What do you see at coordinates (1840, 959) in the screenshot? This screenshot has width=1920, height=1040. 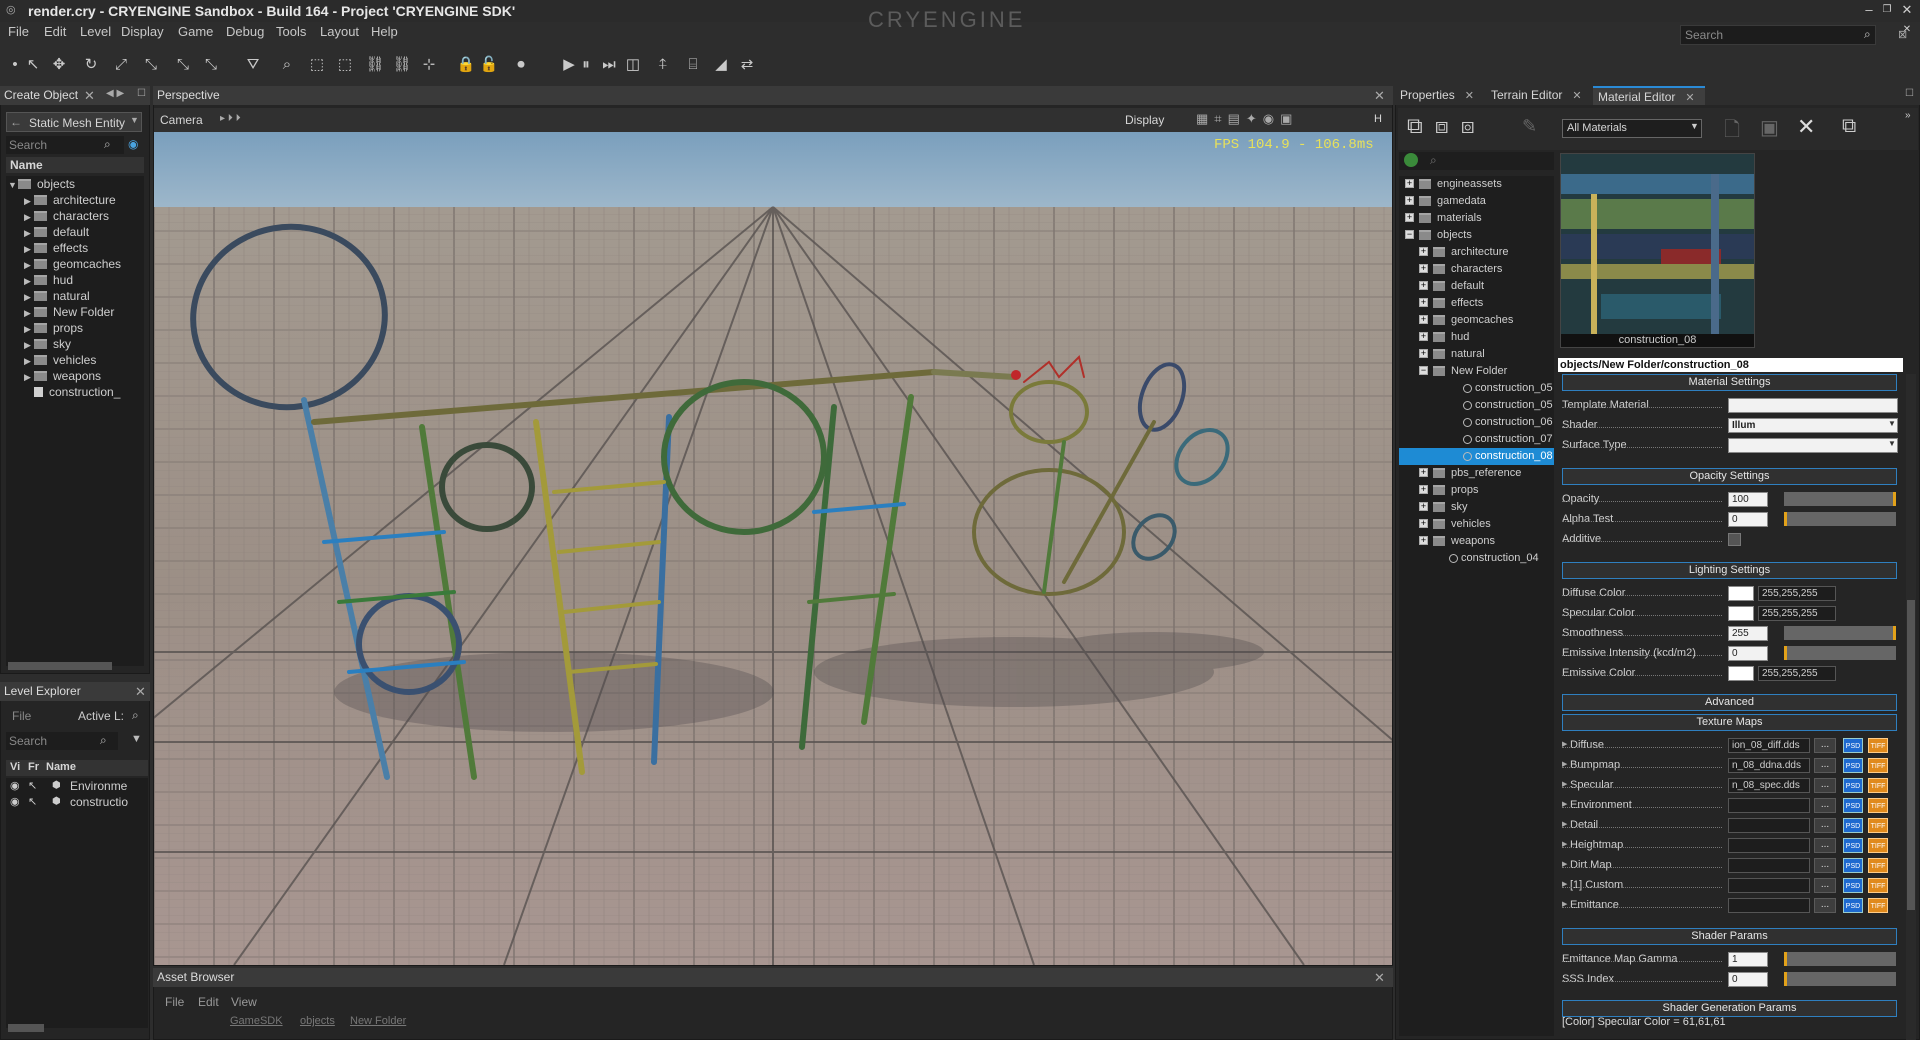 I see `gamma-slider` at bounding box center [1840, 959].